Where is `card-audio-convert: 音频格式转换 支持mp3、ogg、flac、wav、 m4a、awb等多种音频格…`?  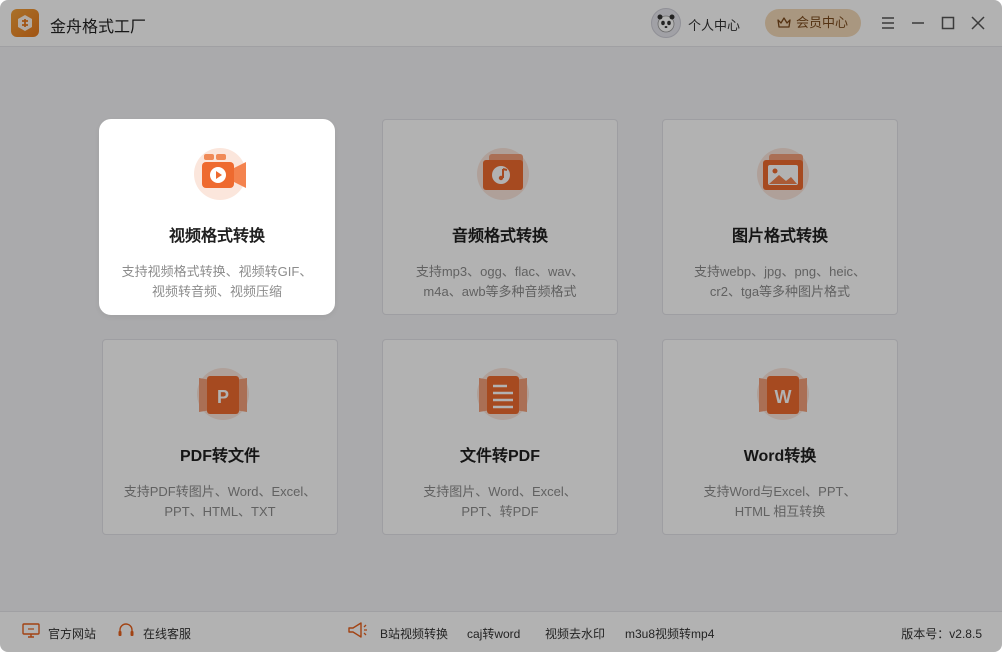 card-audio-convert: 音频格式转换 支持mp3、ogg、flac、wav、 m4a、awb等多种音频格… is located at coordinates (500, 217).